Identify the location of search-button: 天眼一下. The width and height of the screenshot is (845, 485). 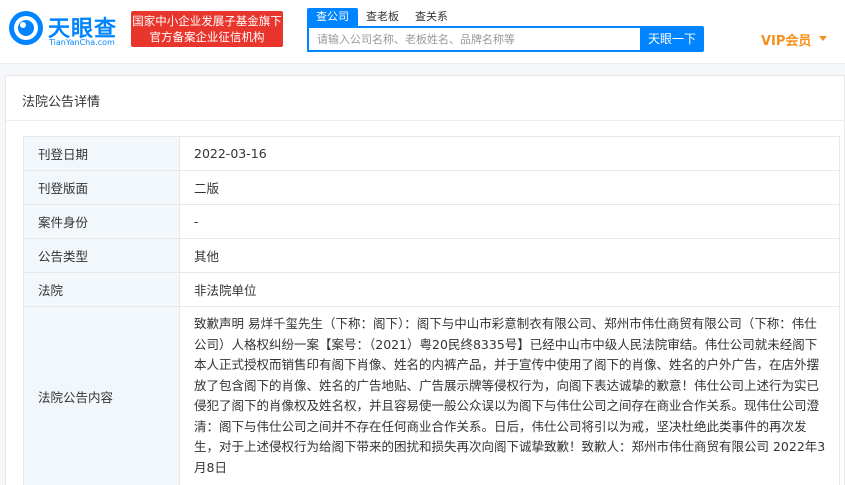
(672, 39).